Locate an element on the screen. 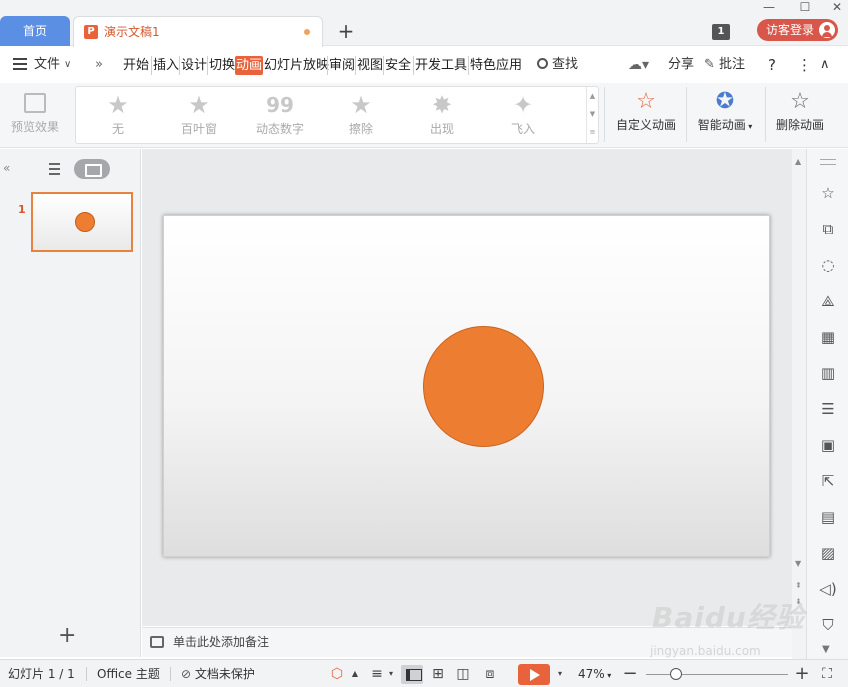  smart-animation-button: ✪ 智能动画 ▾ is located at coordinates (725, 114).